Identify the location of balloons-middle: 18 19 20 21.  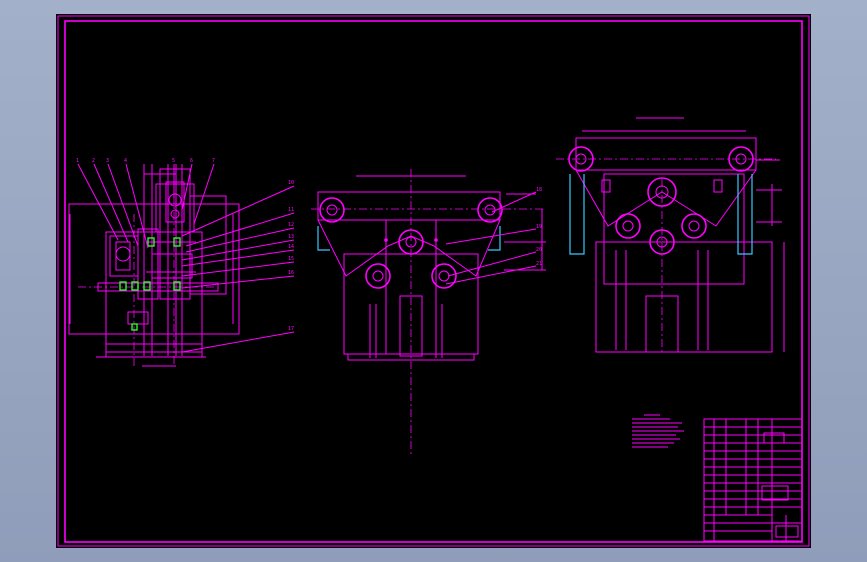
(539, 227).